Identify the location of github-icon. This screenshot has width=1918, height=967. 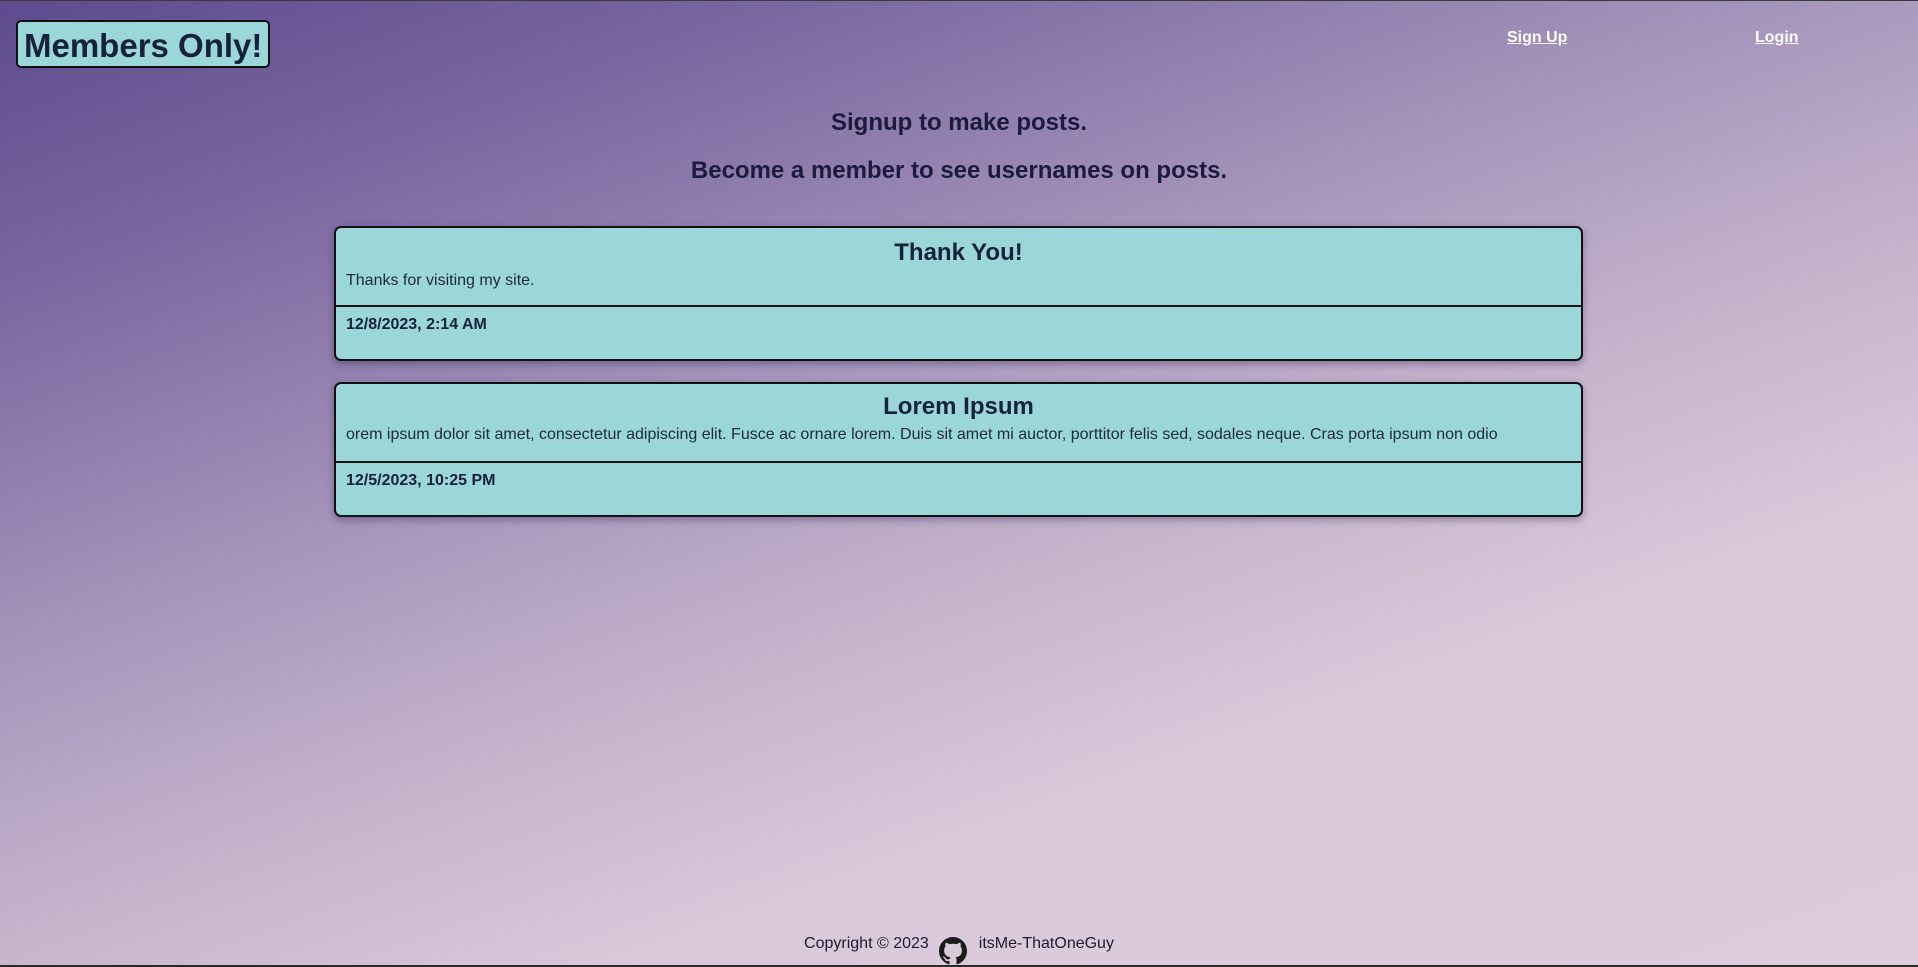
(952, 951).